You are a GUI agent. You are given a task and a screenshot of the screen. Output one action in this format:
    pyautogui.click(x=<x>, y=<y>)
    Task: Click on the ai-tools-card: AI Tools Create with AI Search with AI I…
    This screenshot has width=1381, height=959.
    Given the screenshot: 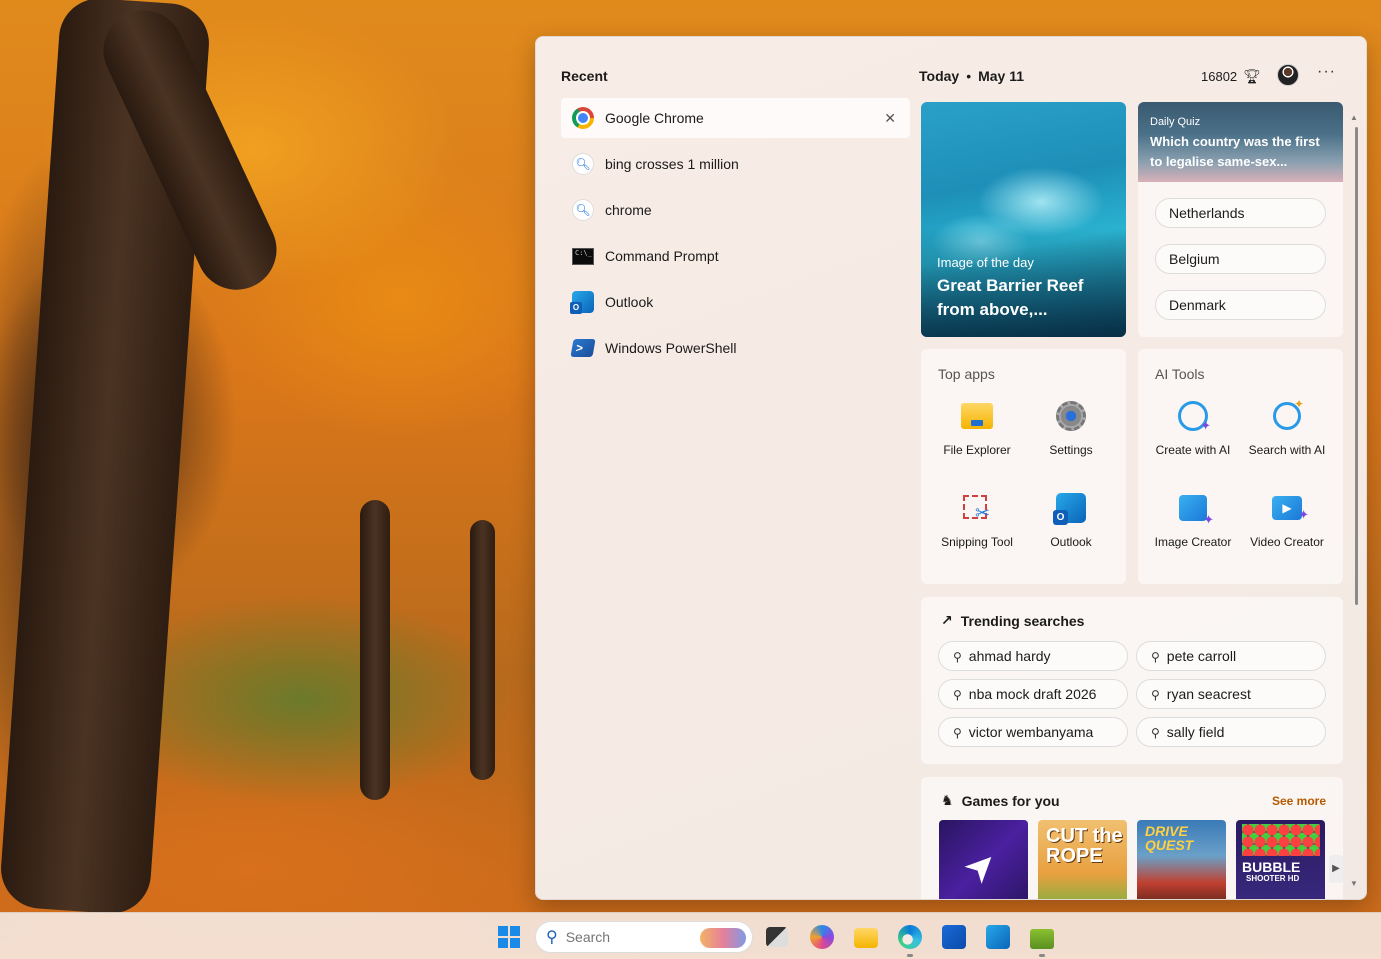 What is the action you would take?
    pyautogui.click(x=1240, y=466)
    